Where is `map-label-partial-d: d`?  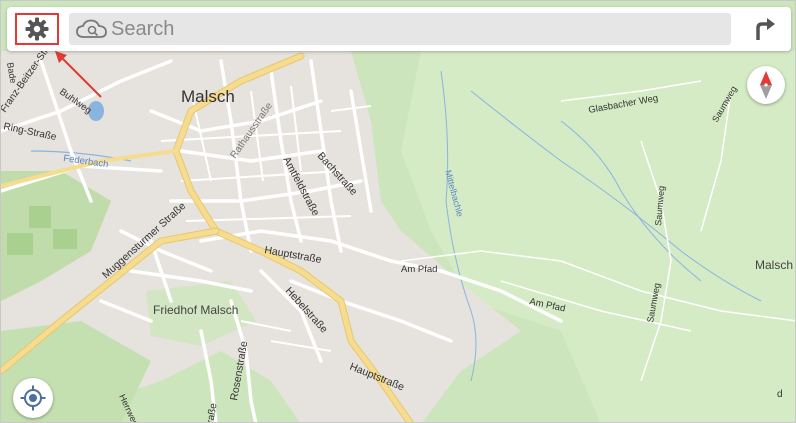 map-label-partial-d: d is located at coordinates (780, 394).